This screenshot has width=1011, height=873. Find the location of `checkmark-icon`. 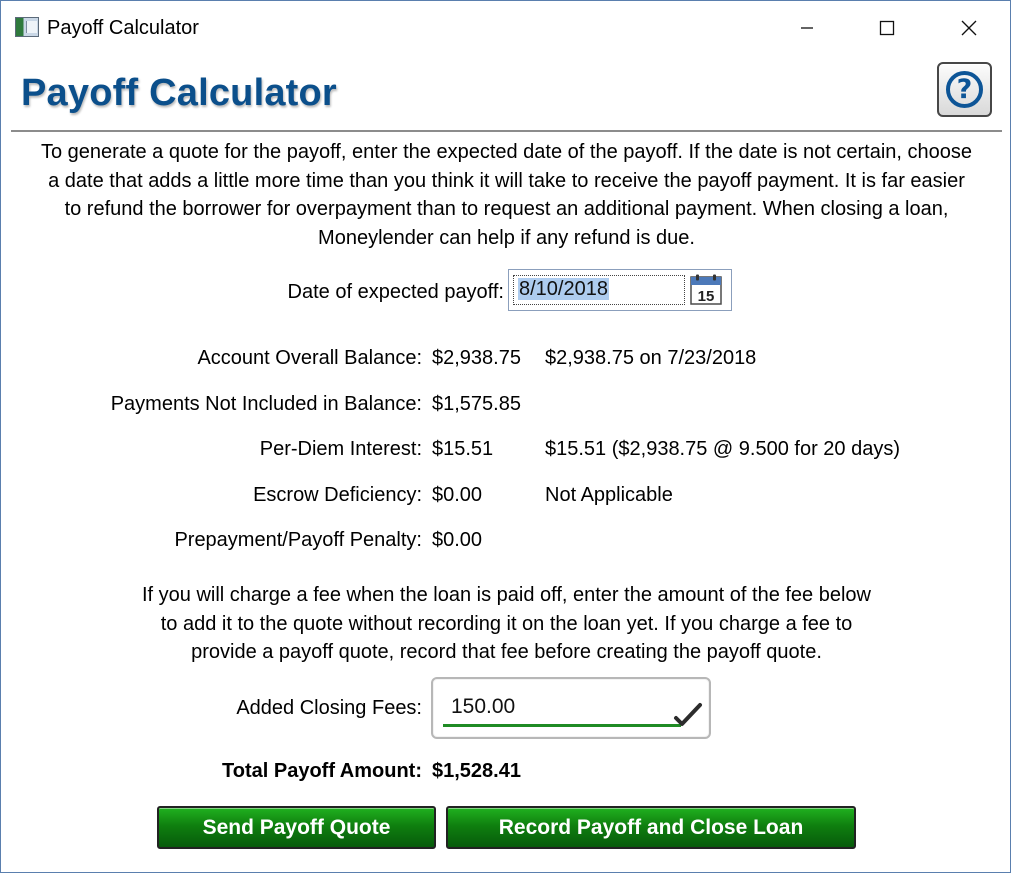

checkmark-icon is located at coordinates (688, 714).